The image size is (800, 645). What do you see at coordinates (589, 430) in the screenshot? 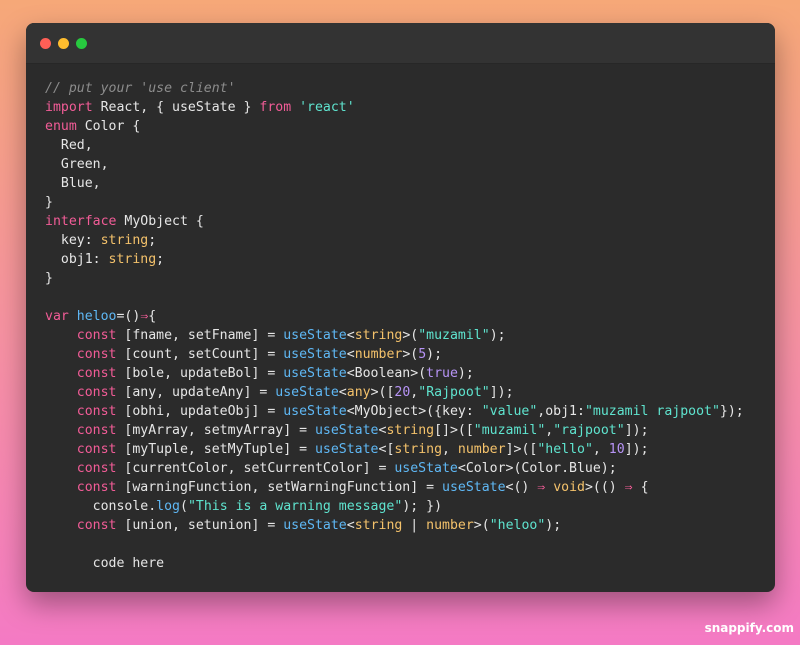
I see `code-token-string: "rajpoot"` at bounding box center [589, 430].